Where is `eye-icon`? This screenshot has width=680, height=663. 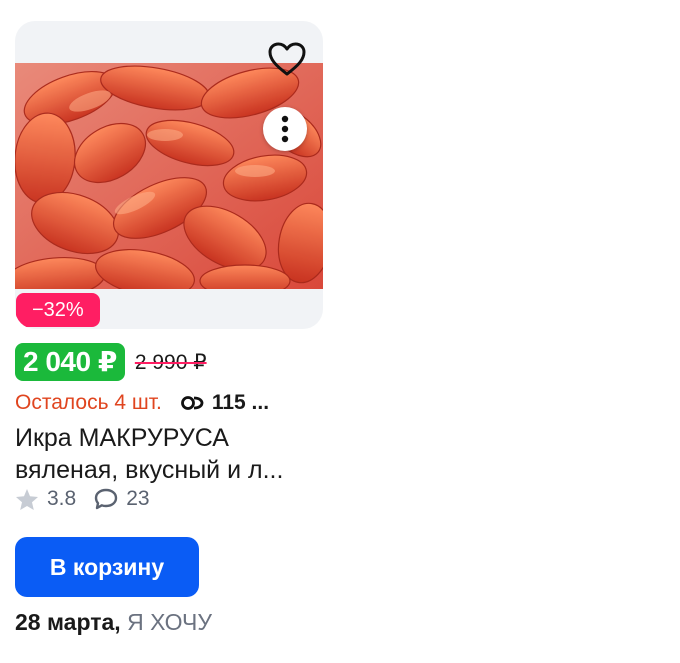 eye-icon is located at coordinates (193, 403).